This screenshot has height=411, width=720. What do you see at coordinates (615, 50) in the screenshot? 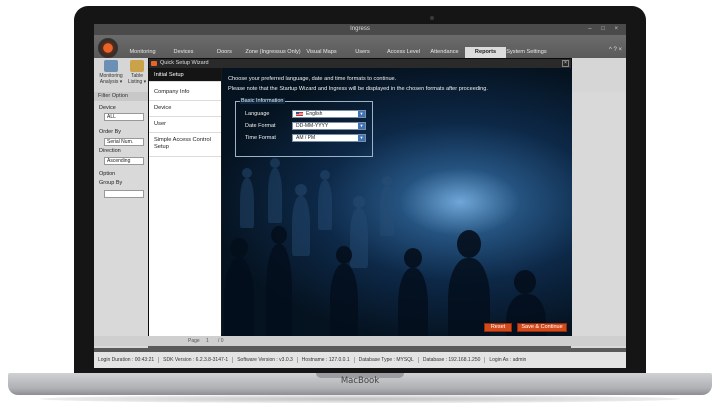
I see `menu-help-controls: ^ ? ×` at bounding box center [615, 50].